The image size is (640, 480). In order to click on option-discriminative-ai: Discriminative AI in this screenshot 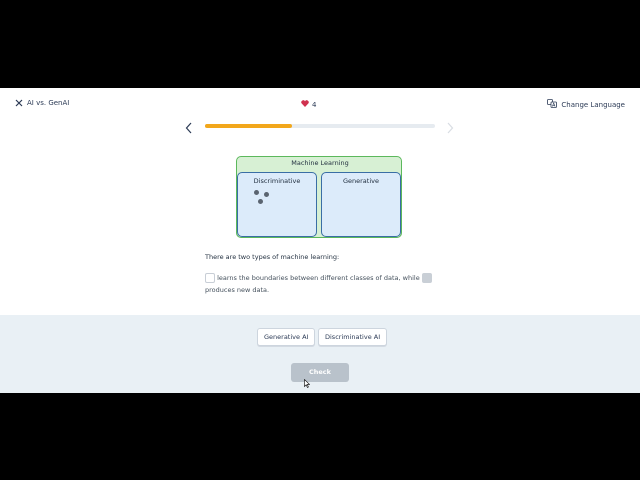, I will do `click(353, 337)`.